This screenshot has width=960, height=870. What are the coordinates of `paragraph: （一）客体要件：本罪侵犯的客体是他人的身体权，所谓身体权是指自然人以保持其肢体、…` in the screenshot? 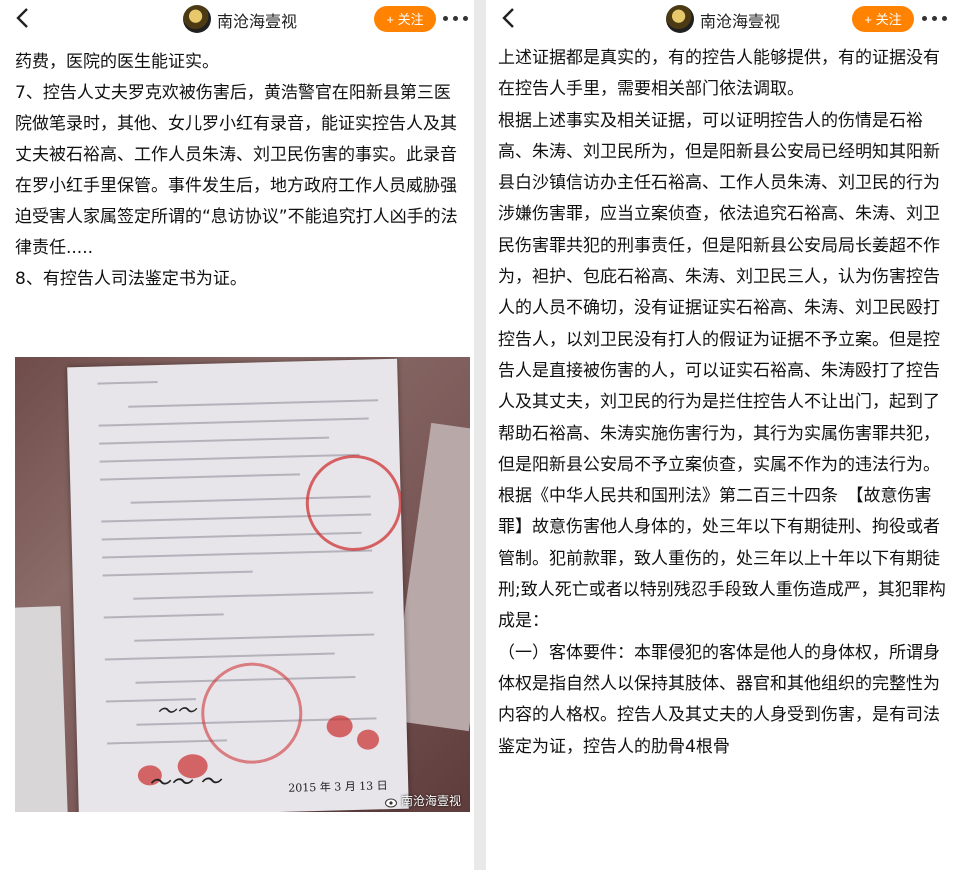 It's located at (719, 699).